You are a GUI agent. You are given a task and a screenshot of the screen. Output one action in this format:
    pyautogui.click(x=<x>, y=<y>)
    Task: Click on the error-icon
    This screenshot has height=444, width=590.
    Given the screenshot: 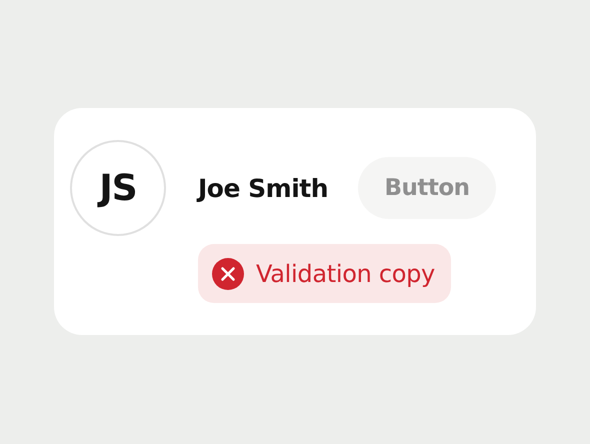 What is the action you would take?
    pyautogui.click(x=228, y=274)
    